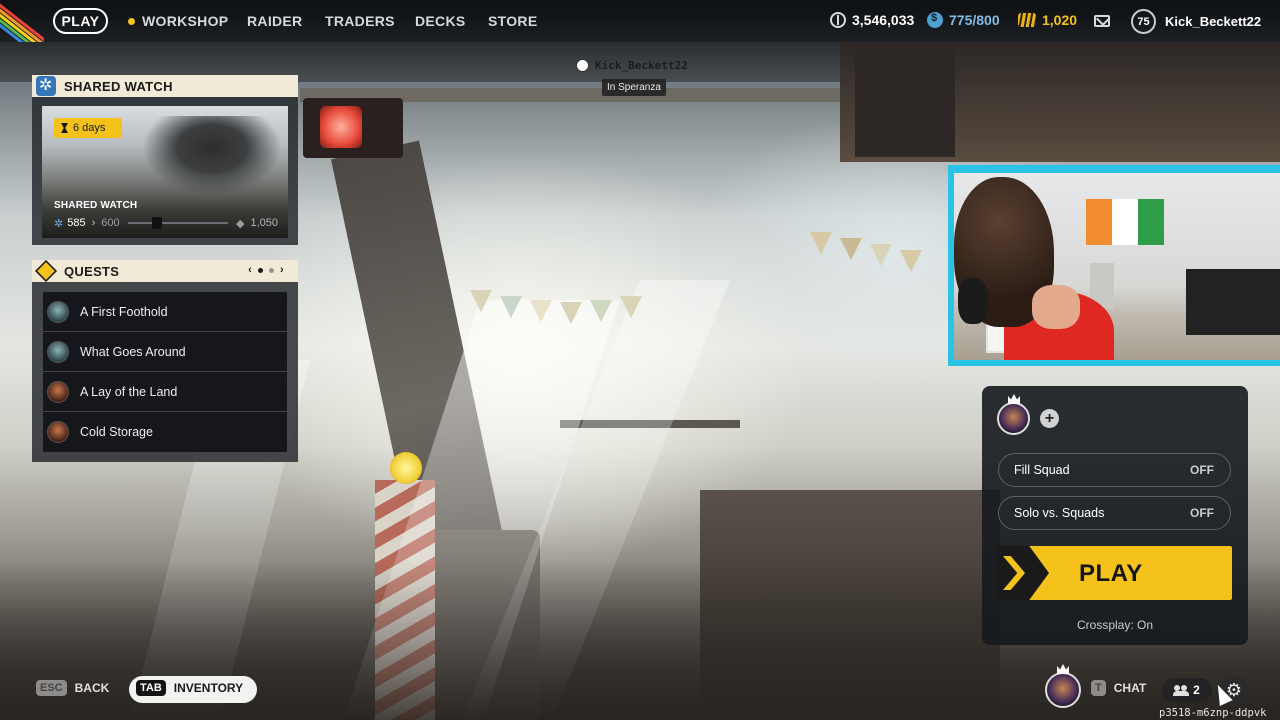 This screenshot has height=720, width=1280. What do you see at coordinates (59, 223) in the screenshot?
I see `gear-icon: ✲` at bounding box center [59, 223].